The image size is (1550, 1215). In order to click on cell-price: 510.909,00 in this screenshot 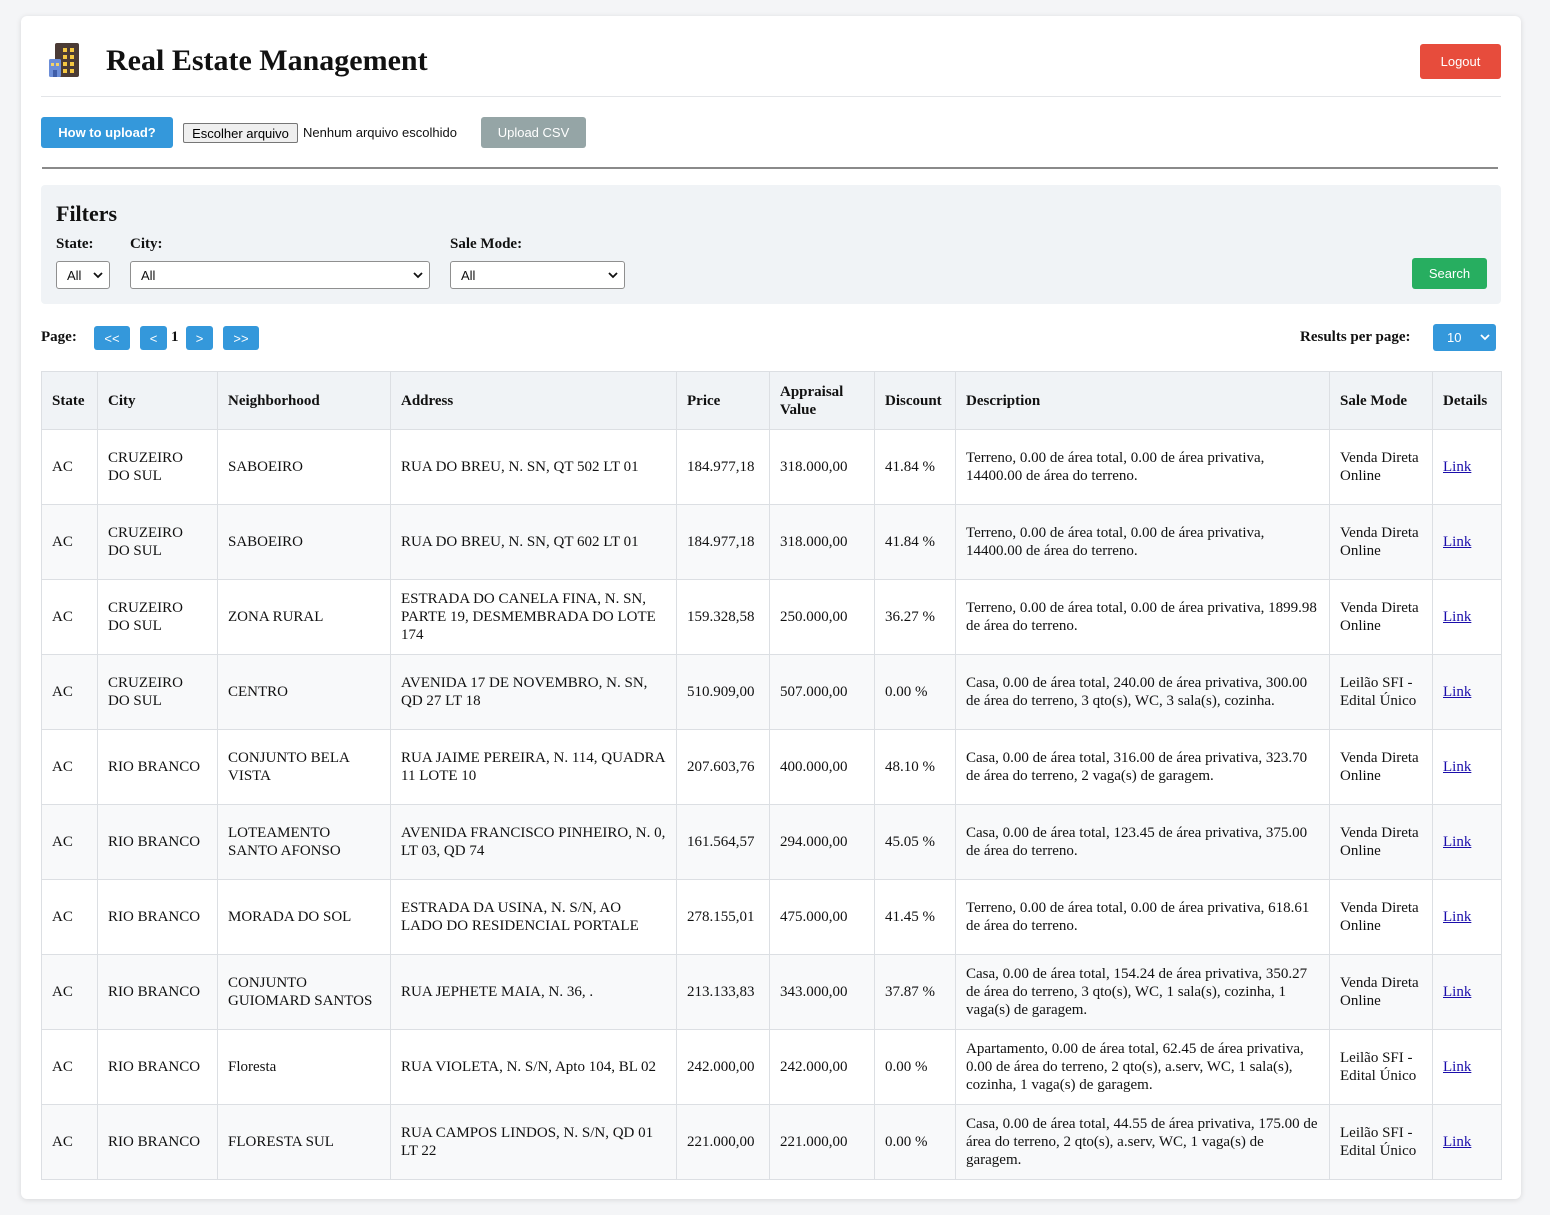, I will do `click(723, 692)`.